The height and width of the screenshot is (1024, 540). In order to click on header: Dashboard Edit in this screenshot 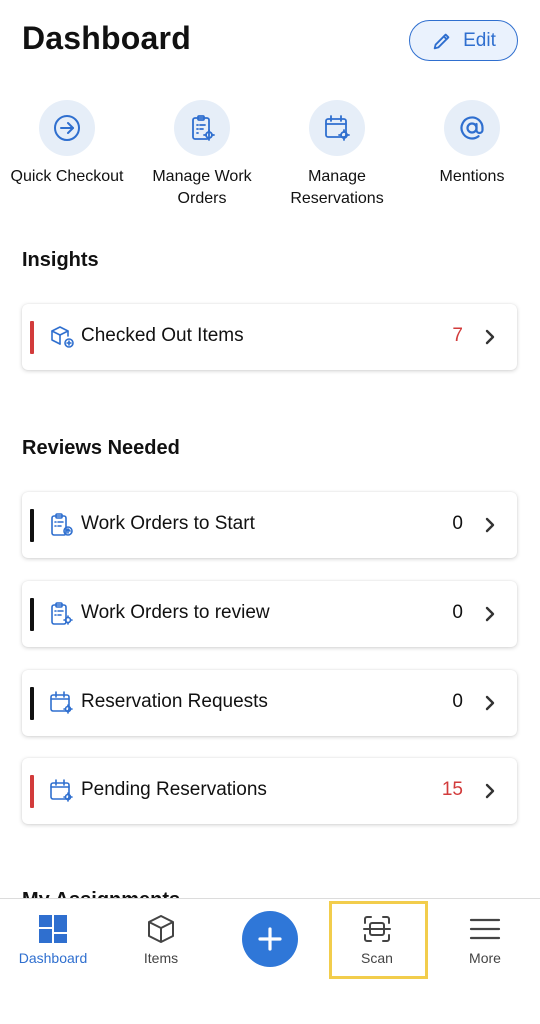, I will do `click(270, 41)`.